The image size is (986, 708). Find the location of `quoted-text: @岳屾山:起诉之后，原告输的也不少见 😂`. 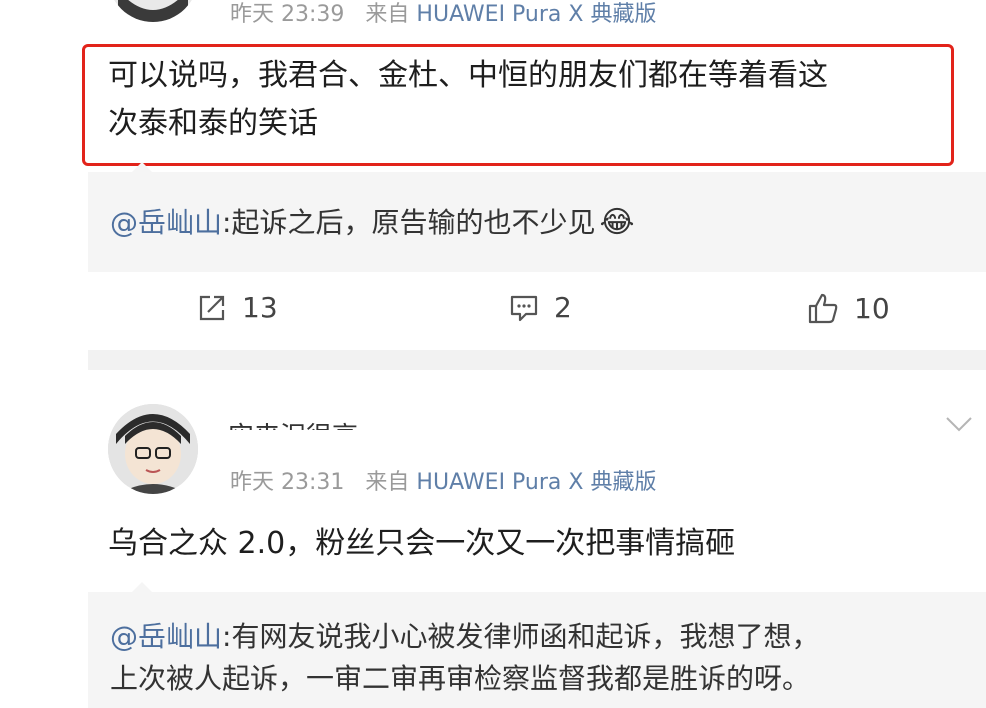

quoted-text: @岳屾山:起诉之后，原告输的也不少见 😂 is located at coordinates (372, 223).